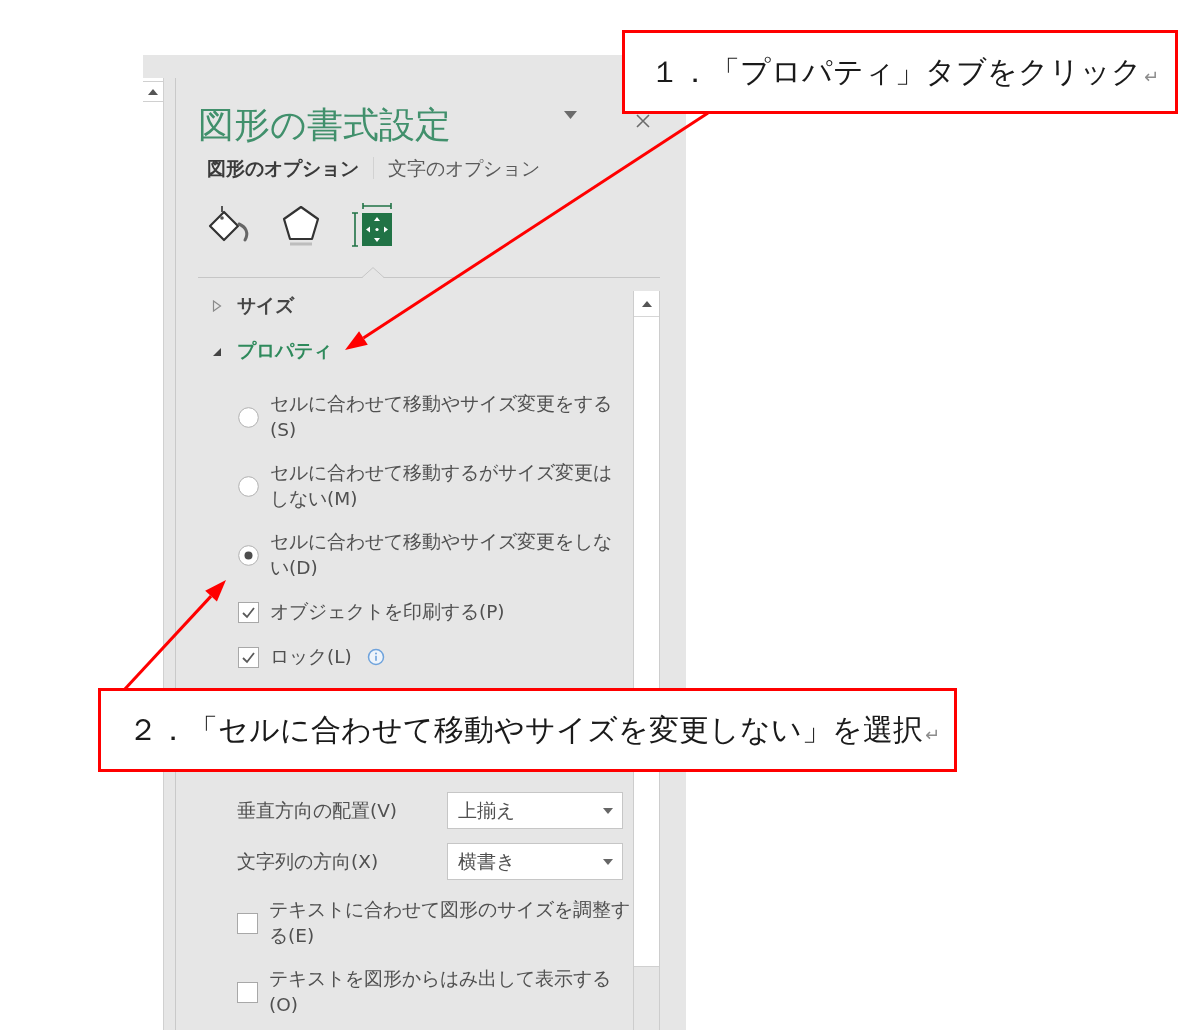 The width and height of the screenshot is (1200, 1035). Describe the element at coordinates (535, 861) in the screenshot. I see `dropdown: 横書き` at that location.